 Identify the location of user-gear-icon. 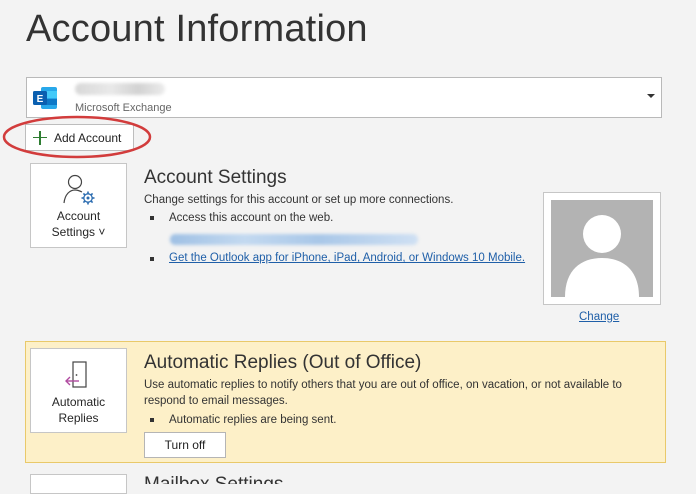
(79, 189).